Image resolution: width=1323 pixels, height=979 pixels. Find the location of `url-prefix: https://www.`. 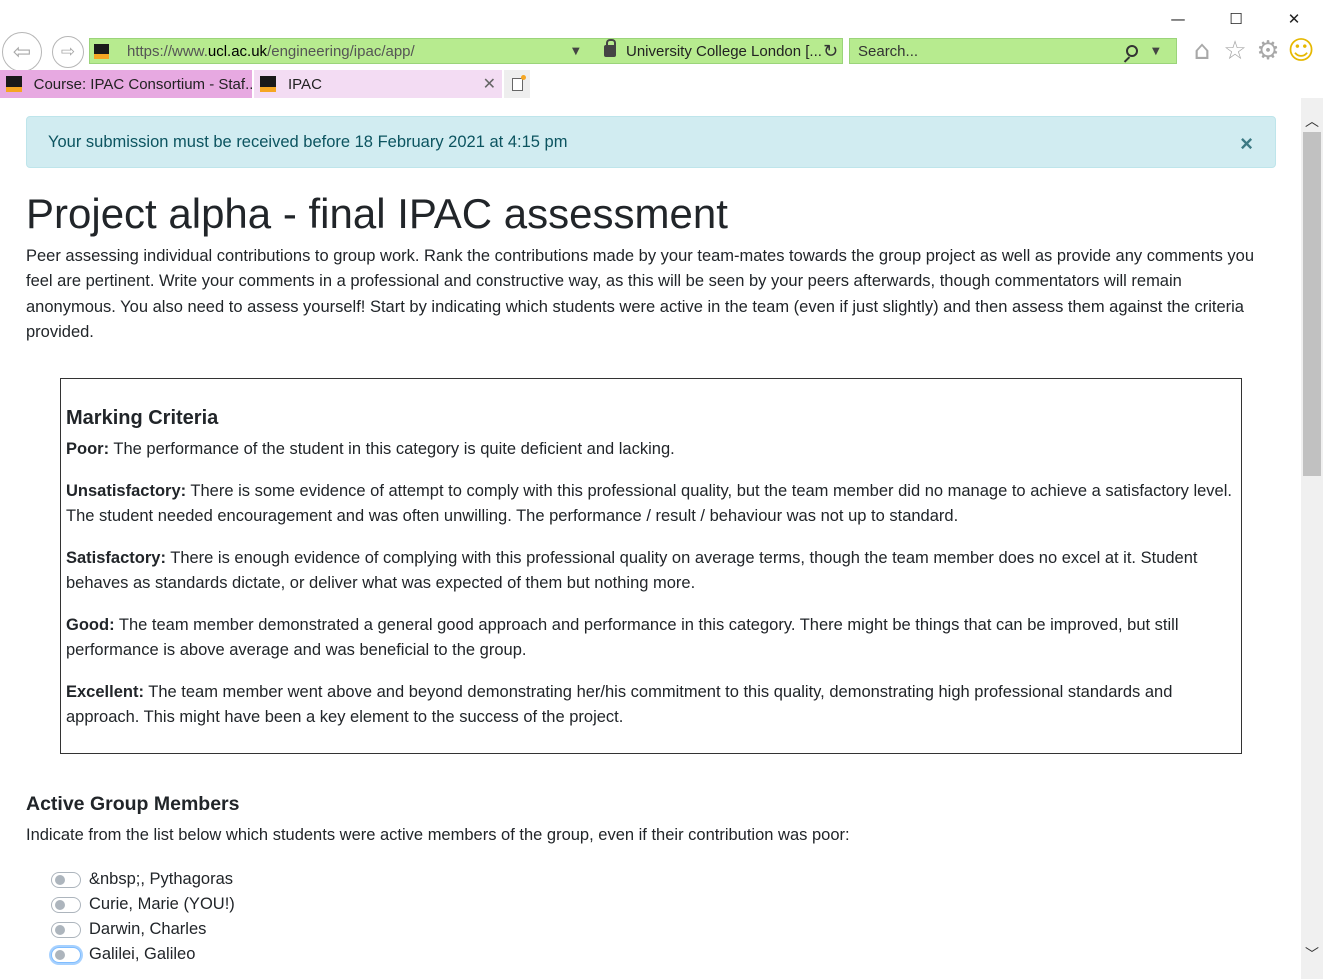

url-prefix: https://www. is located at coordinates (167, 51).